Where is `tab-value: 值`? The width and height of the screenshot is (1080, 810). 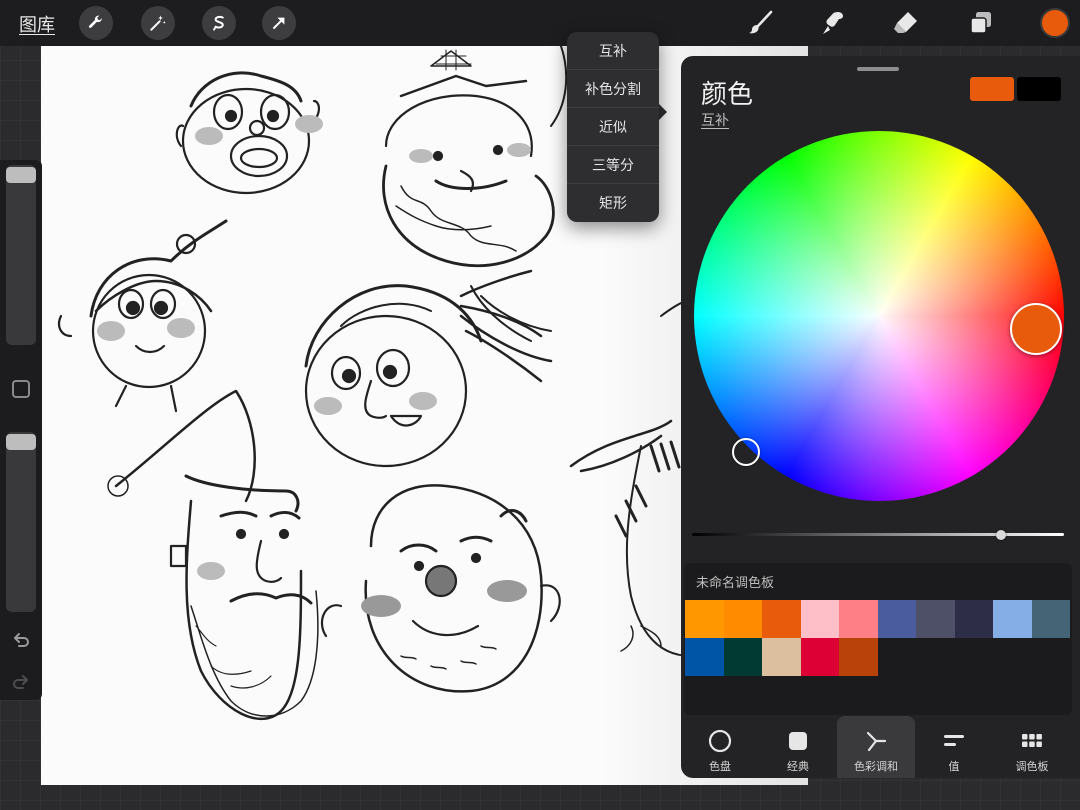
tab-value: 值 is located at coordinates (954, 747).